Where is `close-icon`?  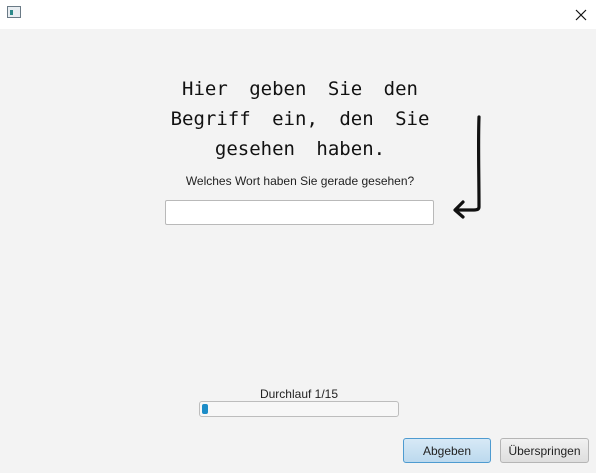 close-icon is located at coordinates (581, 14).